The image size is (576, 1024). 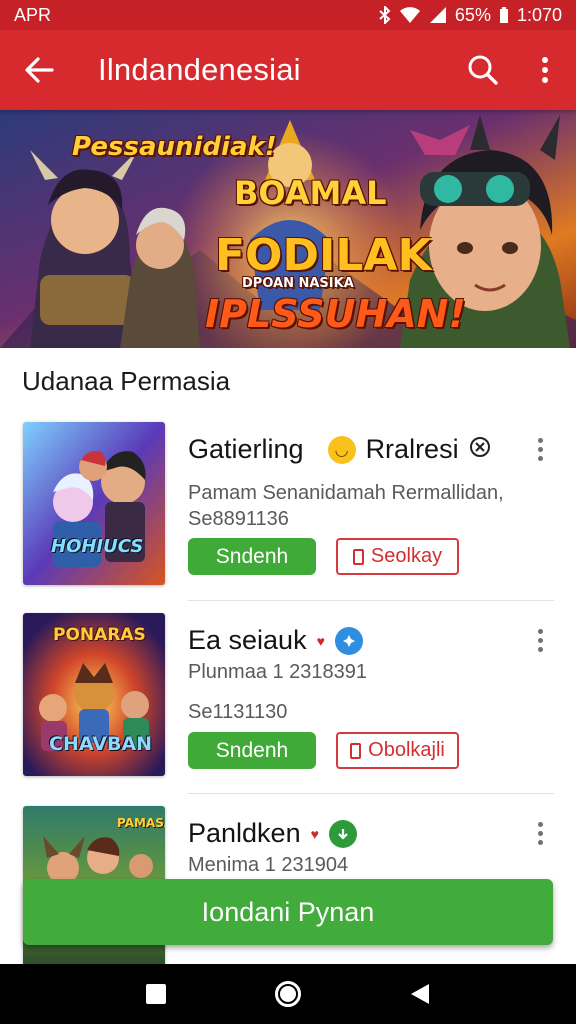 I want to click on item-title-row: Panldken ♥, so click(x=272, y=833).